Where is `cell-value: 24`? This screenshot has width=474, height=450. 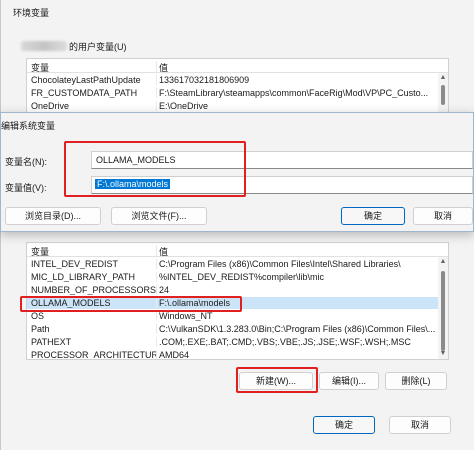
cell-value: 24 is located at coordinates (296, 290).